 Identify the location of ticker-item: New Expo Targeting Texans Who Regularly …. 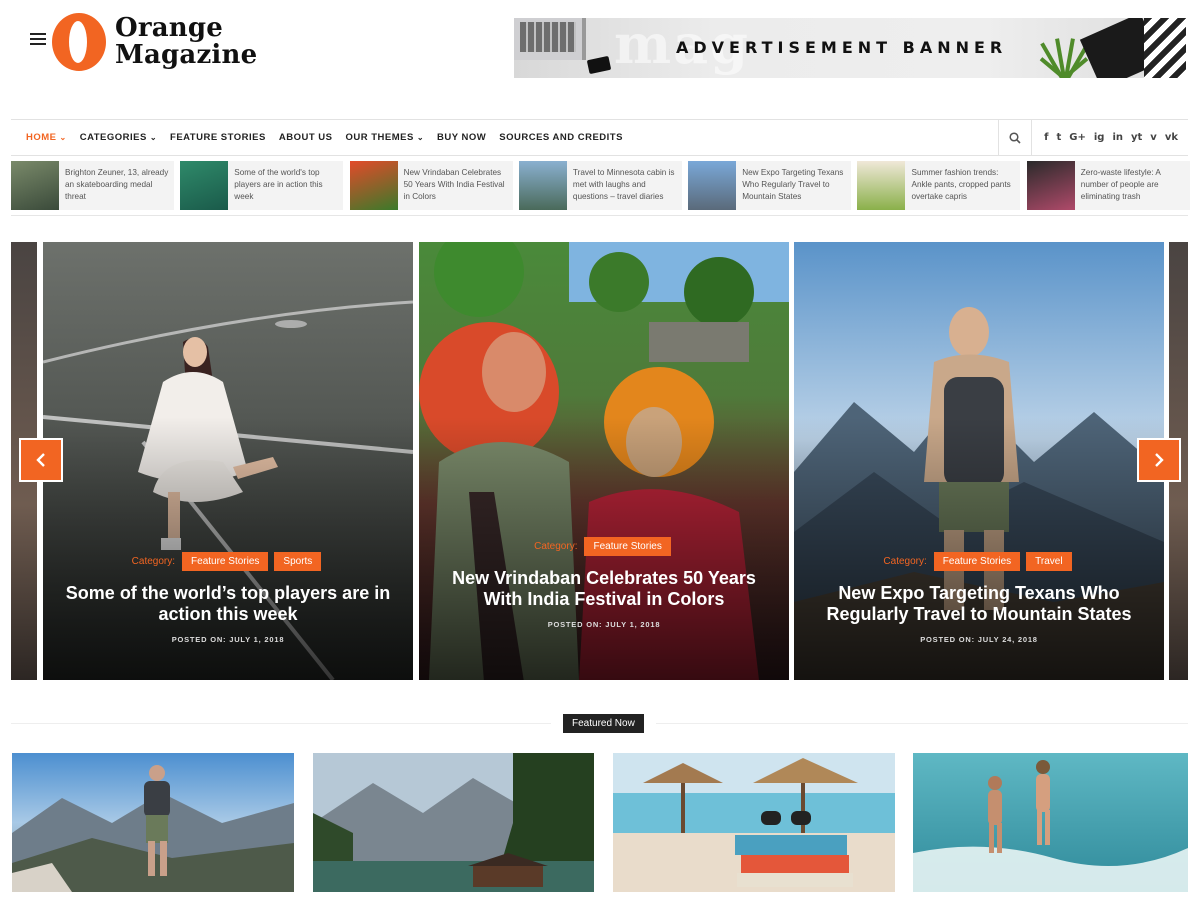
(770, 185).